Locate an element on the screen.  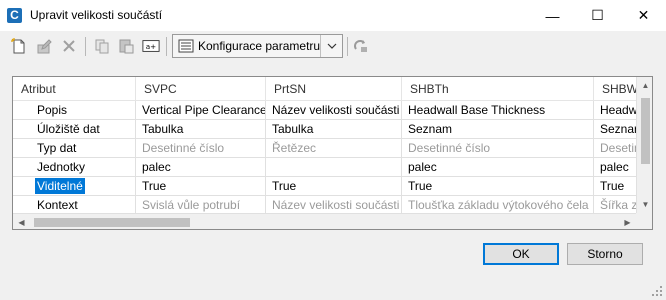
row-label: Viditelné is located at coordinates (60, 186).